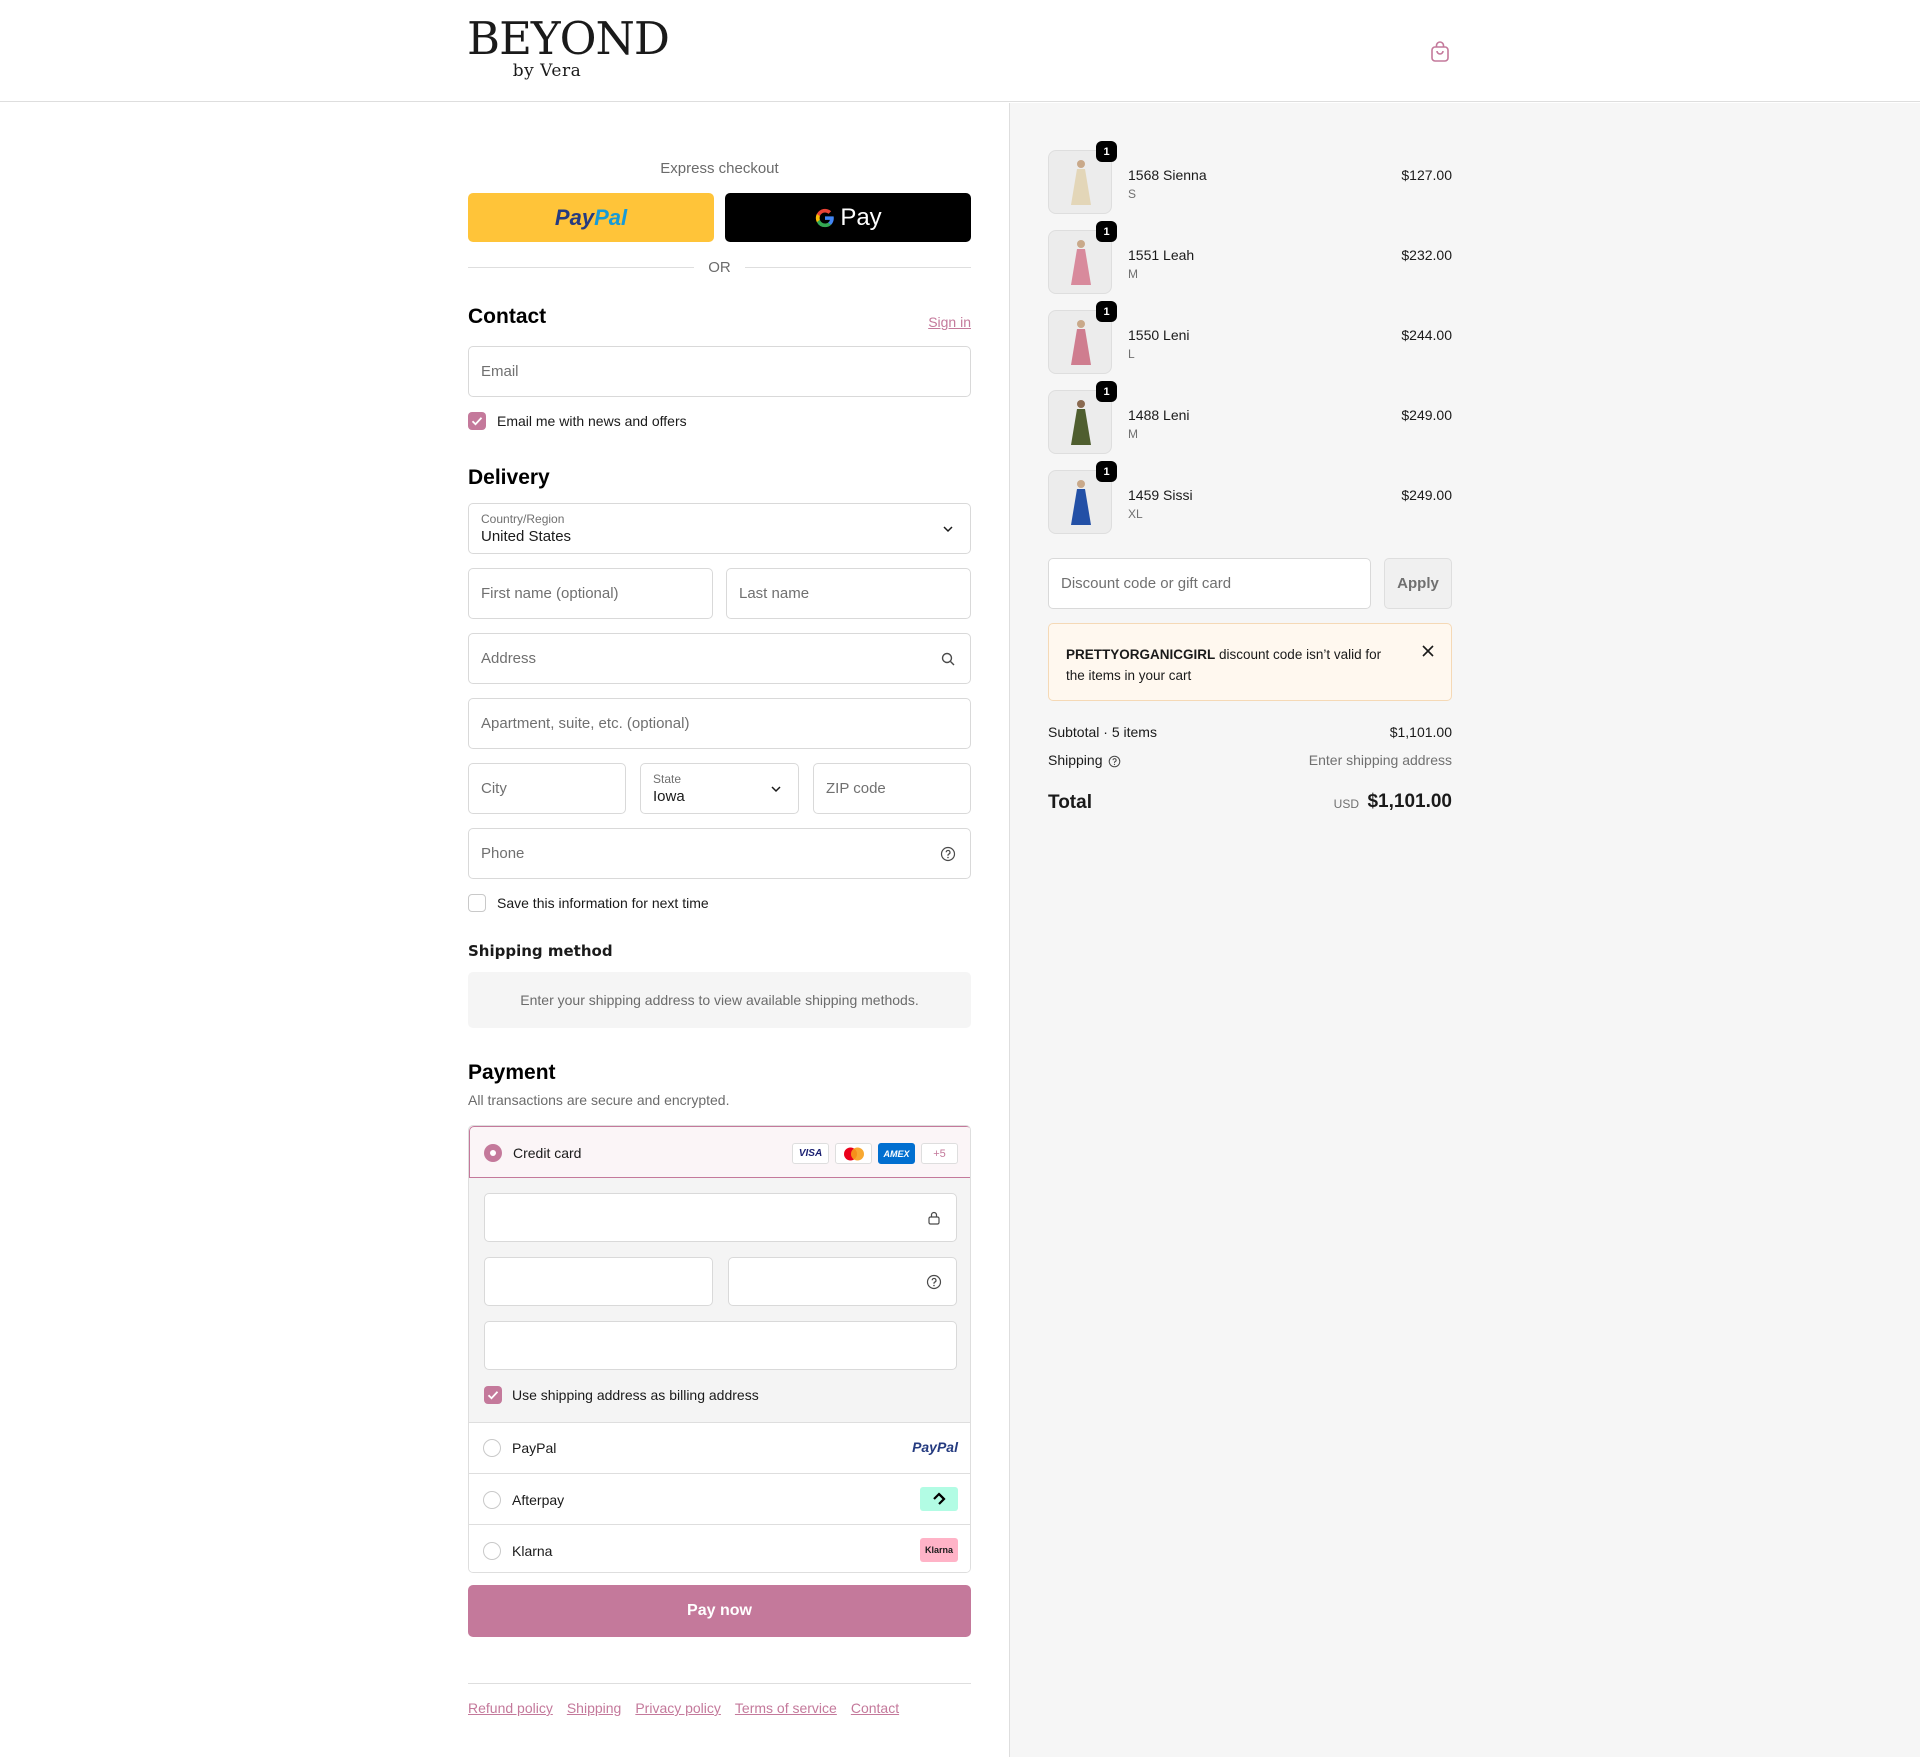 This screenshot has width=1920, height=1757. I want to click on klarna-logo: Klarna, so click(939, 1550).